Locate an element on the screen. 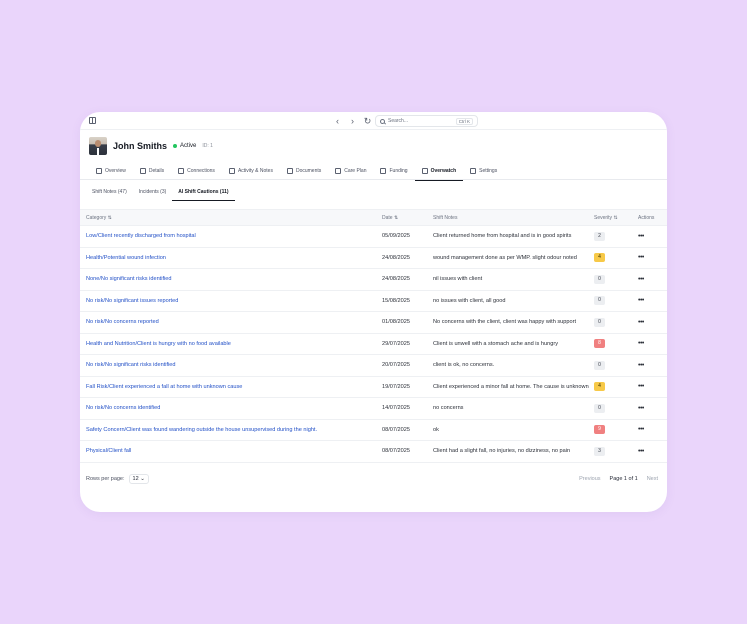 Image resolution: width=747 pixels, height=624 pixels. date-cell: 29/07/2025 is located at coordinates (396, 343).